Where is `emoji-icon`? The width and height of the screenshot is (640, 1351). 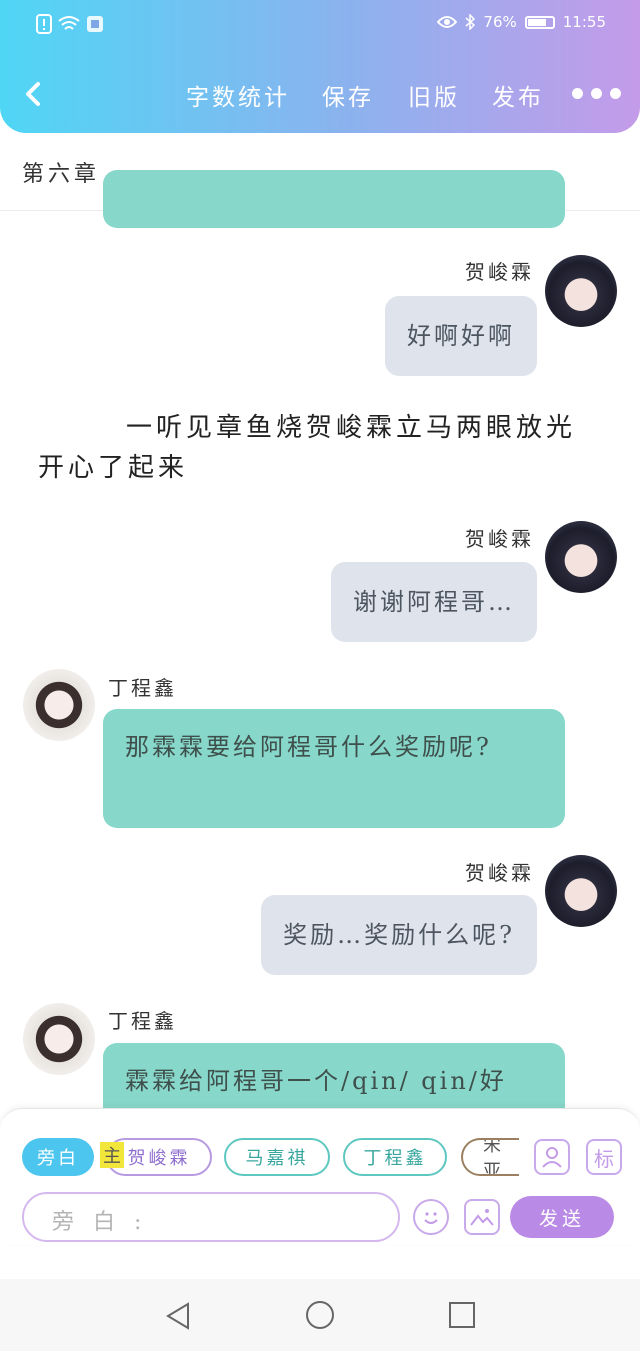
emoji-icon is located at coordinates (431, 1217).